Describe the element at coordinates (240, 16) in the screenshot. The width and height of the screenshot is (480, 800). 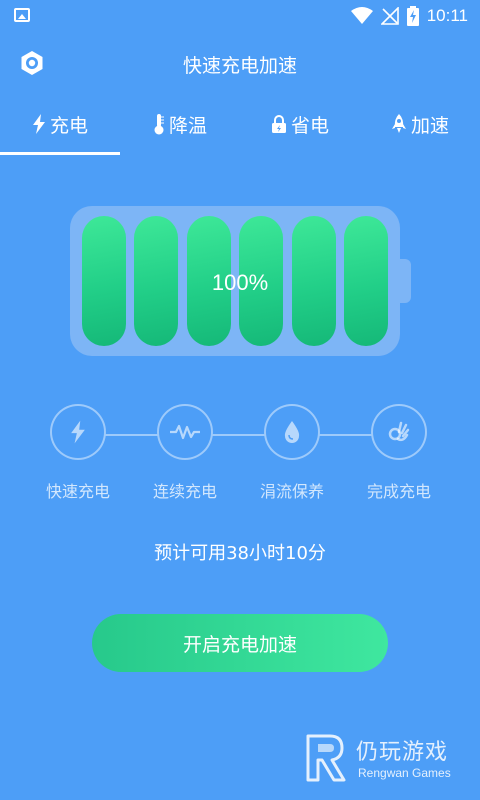
I see `status-bar: 10:11` at that location.